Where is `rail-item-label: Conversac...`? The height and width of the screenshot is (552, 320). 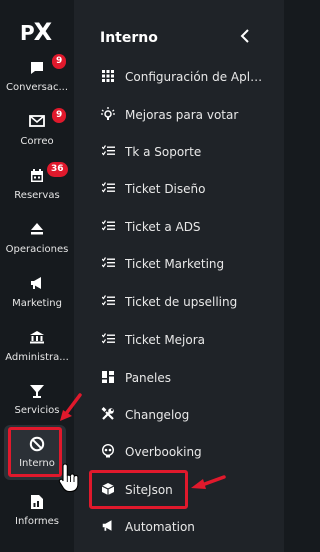 rail-item-label: Conversac... is located at coordinates (37, 87).